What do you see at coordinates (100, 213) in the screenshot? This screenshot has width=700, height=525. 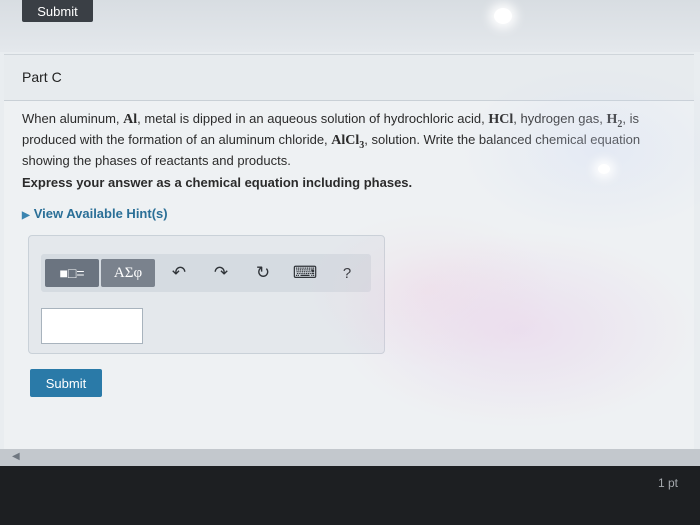 I see `view-hints-label: View Available Hint(s)` at bounding box center [100, 213].